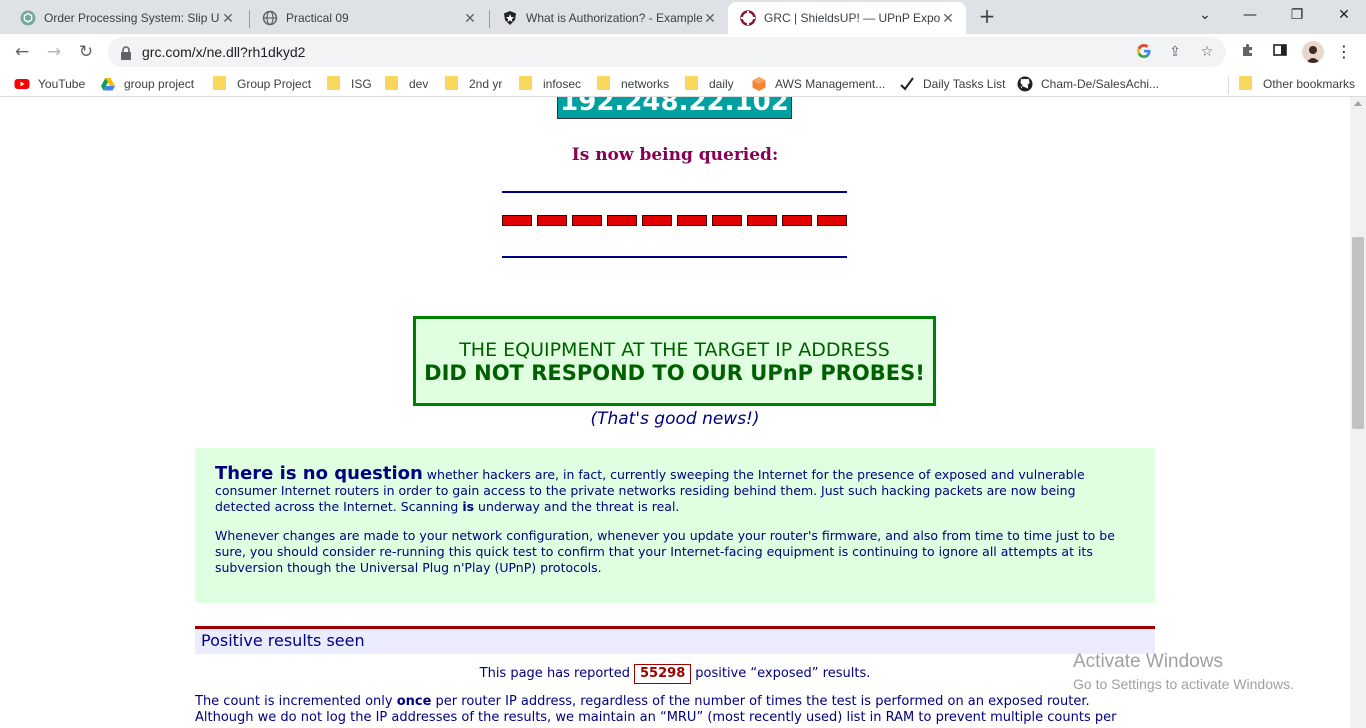  Describe the element at coordinates (783, 673) in the screenshot. I see `reported-suffix: positive “exposed” results.` at that location.